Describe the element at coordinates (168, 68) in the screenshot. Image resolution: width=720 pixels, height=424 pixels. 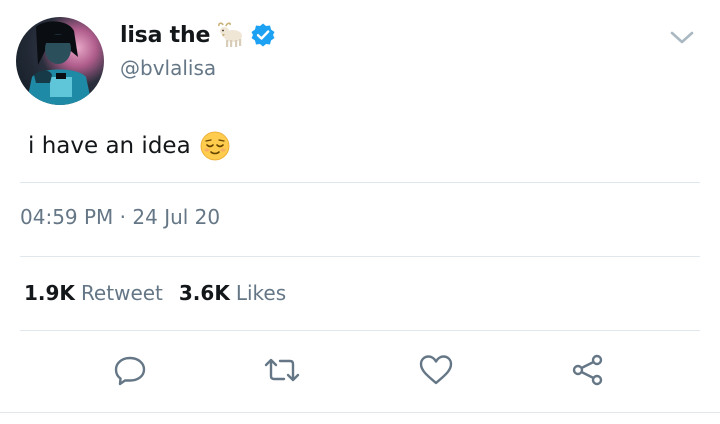
I see `author-handle: @bvlalisa` at that location.